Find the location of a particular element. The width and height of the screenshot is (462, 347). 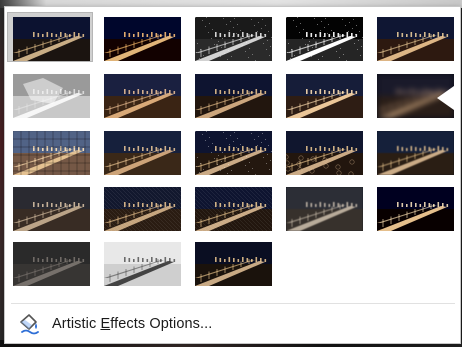

paint-bucket-icon is located at coordinates (29, 324).